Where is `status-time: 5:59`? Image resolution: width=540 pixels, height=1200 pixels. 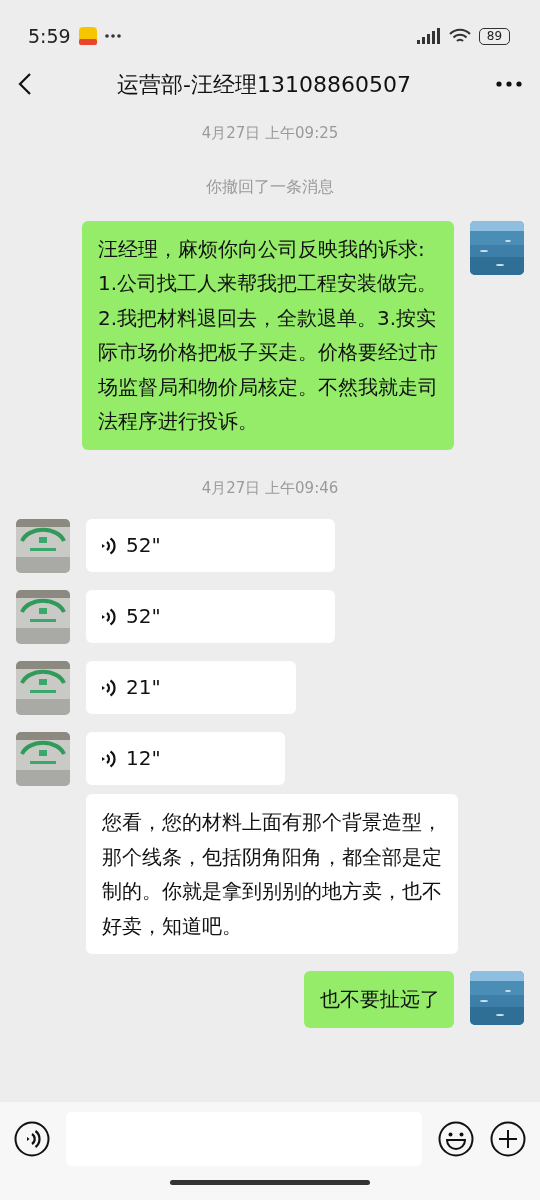
status-time: 5:59 is located at coordinates (49, 36).